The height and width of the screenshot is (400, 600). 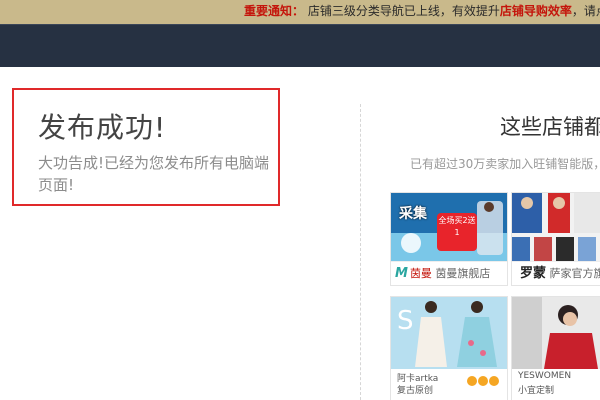 I want to click on publish-success-panel: 发布成功! 大功告成!已经为您发布所有电脑端页面!, so click(x=146, y=147).